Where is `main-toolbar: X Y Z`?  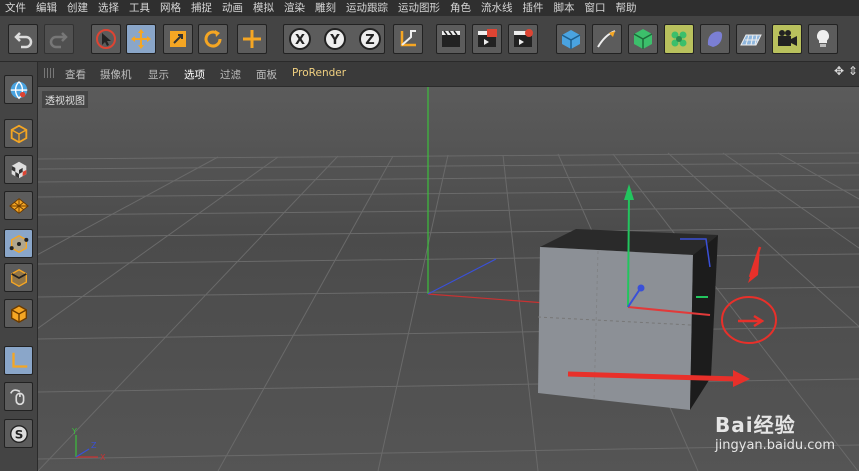
main-toolbar: X Y Z is located at coordinates (429, 39).